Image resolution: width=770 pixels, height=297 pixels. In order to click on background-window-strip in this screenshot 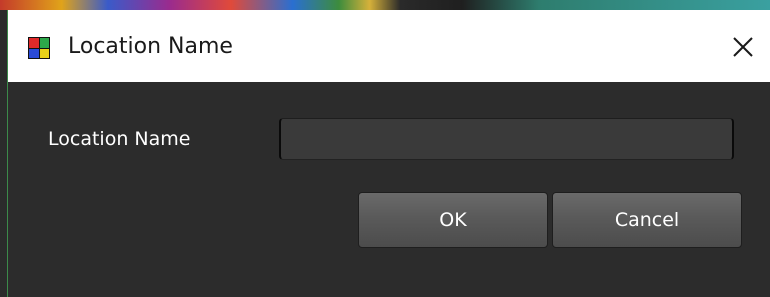, I will do `click(385, 5)`.